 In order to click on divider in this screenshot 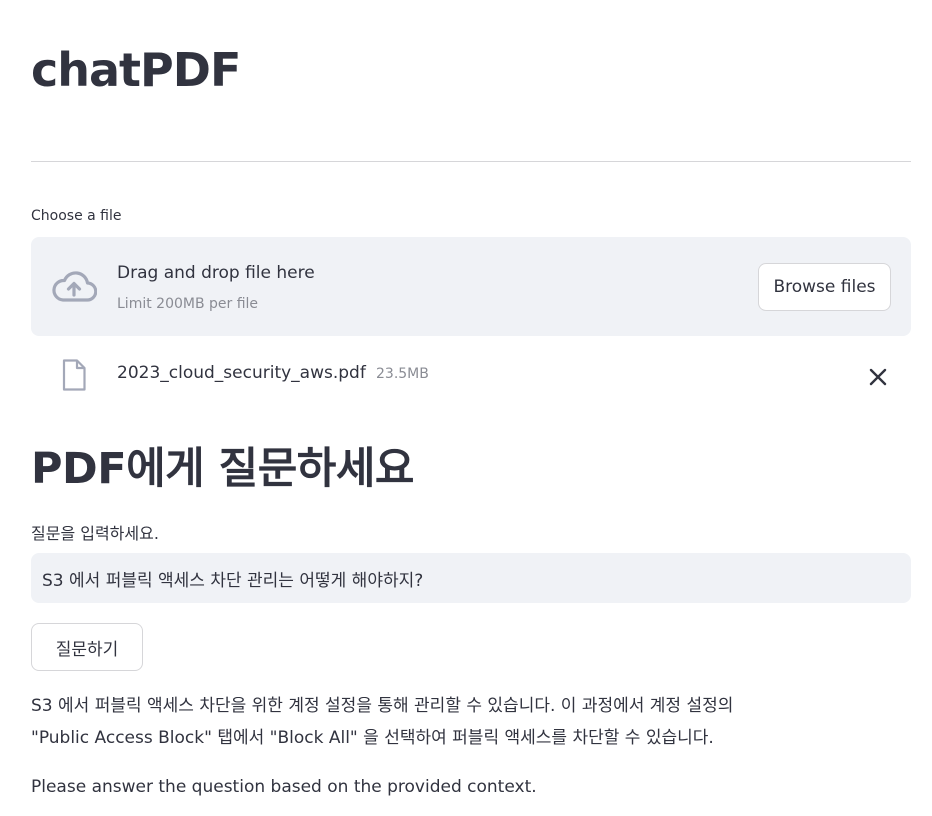, I will do `click(471, 161)`.